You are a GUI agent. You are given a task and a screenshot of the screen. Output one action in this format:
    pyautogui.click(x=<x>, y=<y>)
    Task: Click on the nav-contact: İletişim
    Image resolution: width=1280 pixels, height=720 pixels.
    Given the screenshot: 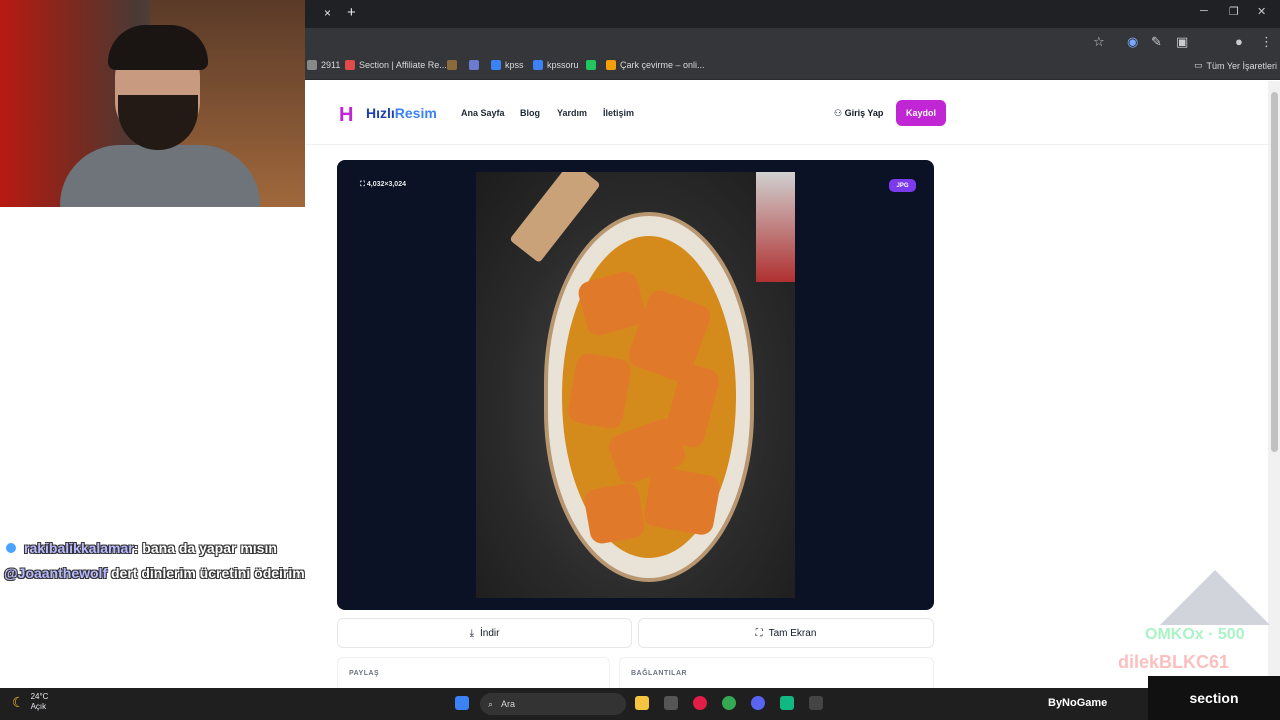 What is the action you would take?
    pyautogui.click(x=618, y=113)
    